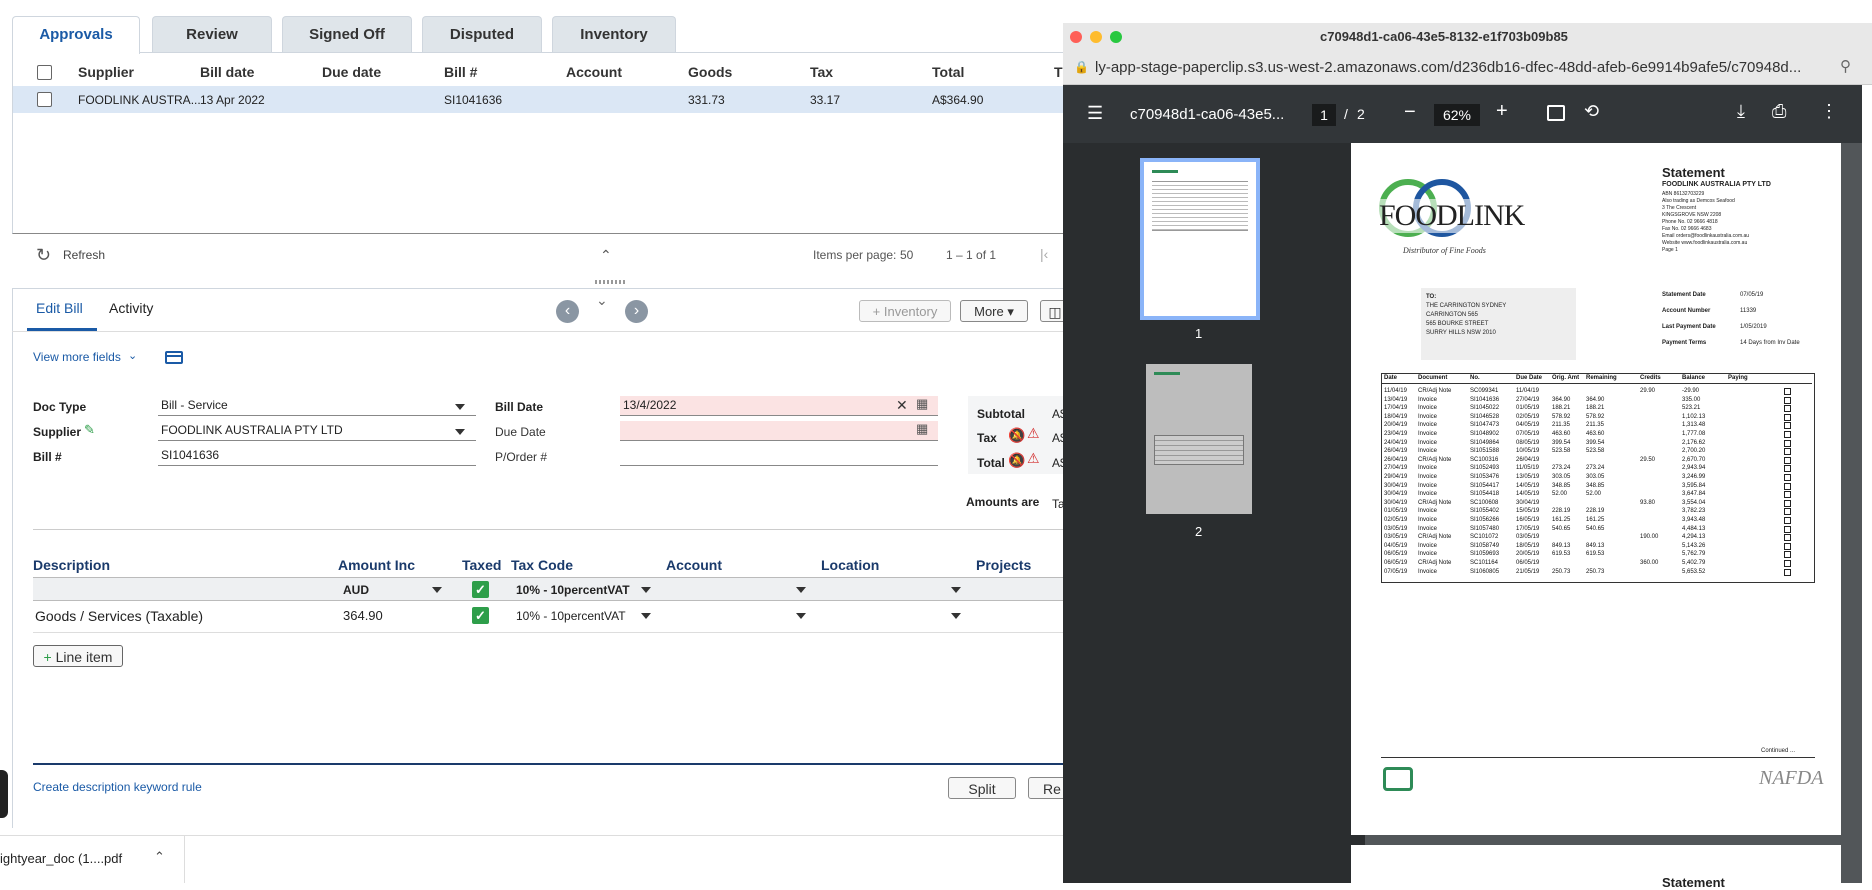 Image resolution: width=1872 pixels, height=890 pixels. I want to click on tax-code-caret-icon, so click(646, 590).